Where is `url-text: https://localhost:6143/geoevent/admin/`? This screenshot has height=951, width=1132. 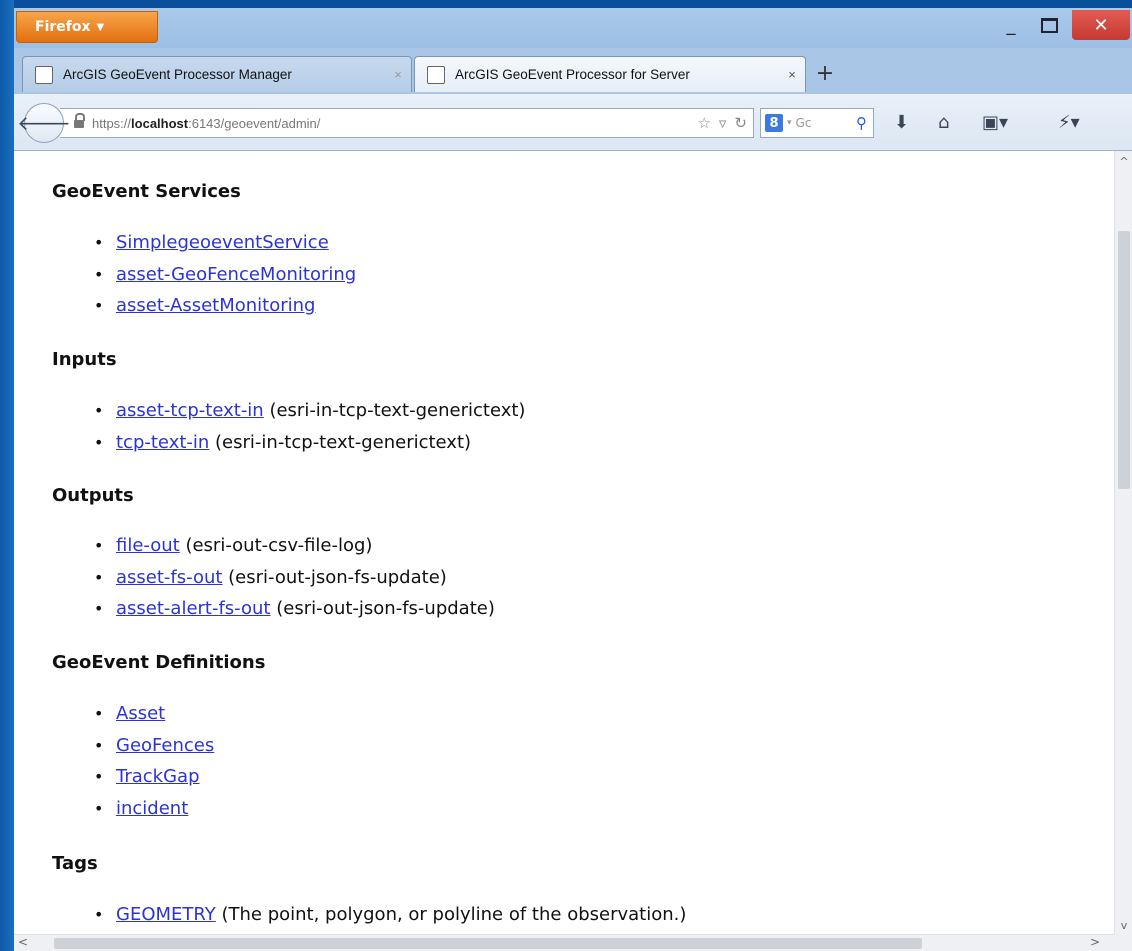 url-text: https://localhost:6143/geoevent/admin/ is located at coordinates (206, 123).